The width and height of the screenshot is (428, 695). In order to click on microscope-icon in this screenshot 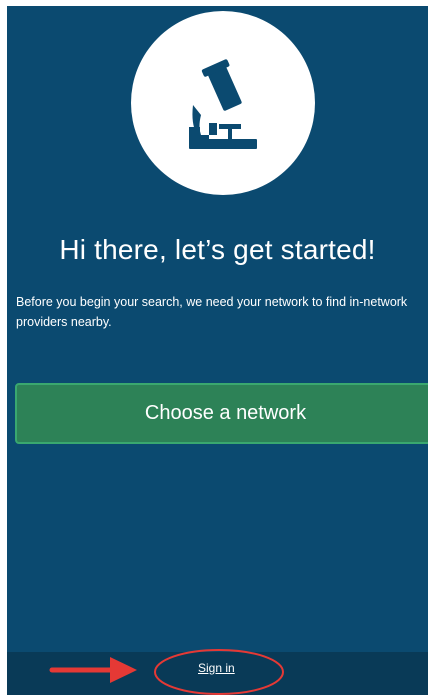, I will do `click(223, 104)`.